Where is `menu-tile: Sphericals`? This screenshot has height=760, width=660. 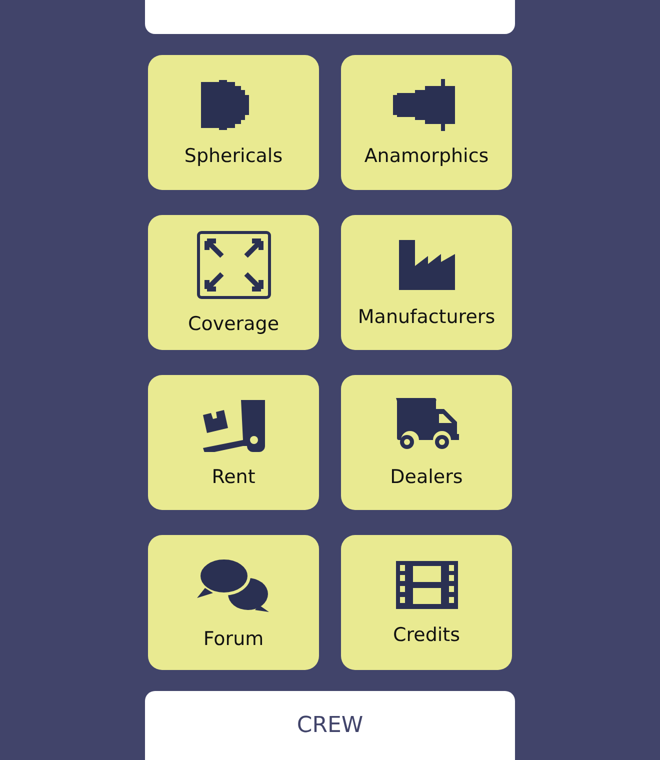 menu-tile: Sphericals is located at coordinates (233, 122).